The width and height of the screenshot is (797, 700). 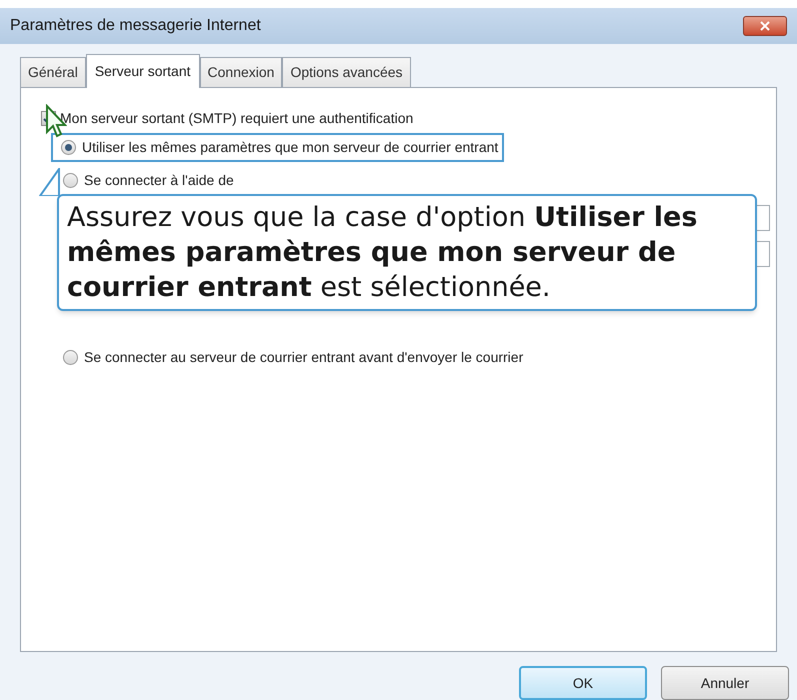 What do you see at coordinates (583, 683) in the screenshot?
I see `dialog-button: OK` at bounding box center [583, 683].